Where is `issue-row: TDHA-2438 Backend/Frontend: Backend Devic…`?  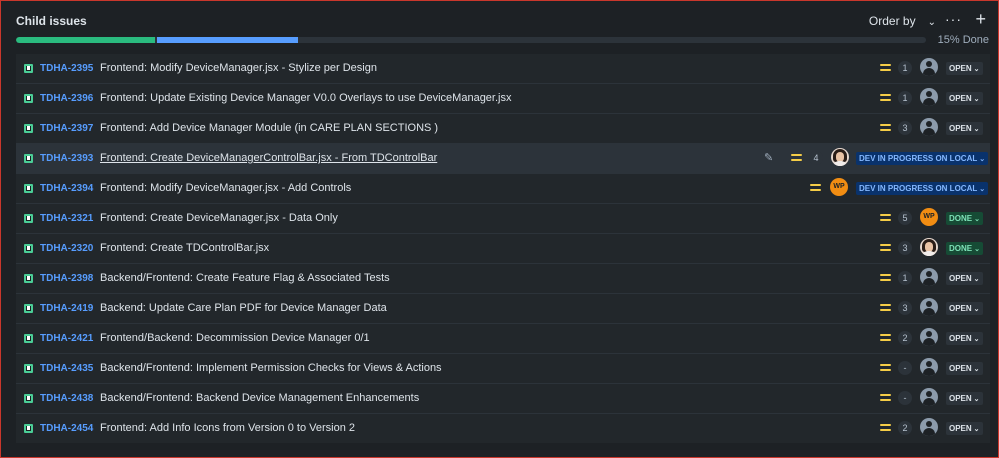 issue-row: TDHA-2438 Backend/Frontend: Backend Devic… is located at coordinates (503, 398).